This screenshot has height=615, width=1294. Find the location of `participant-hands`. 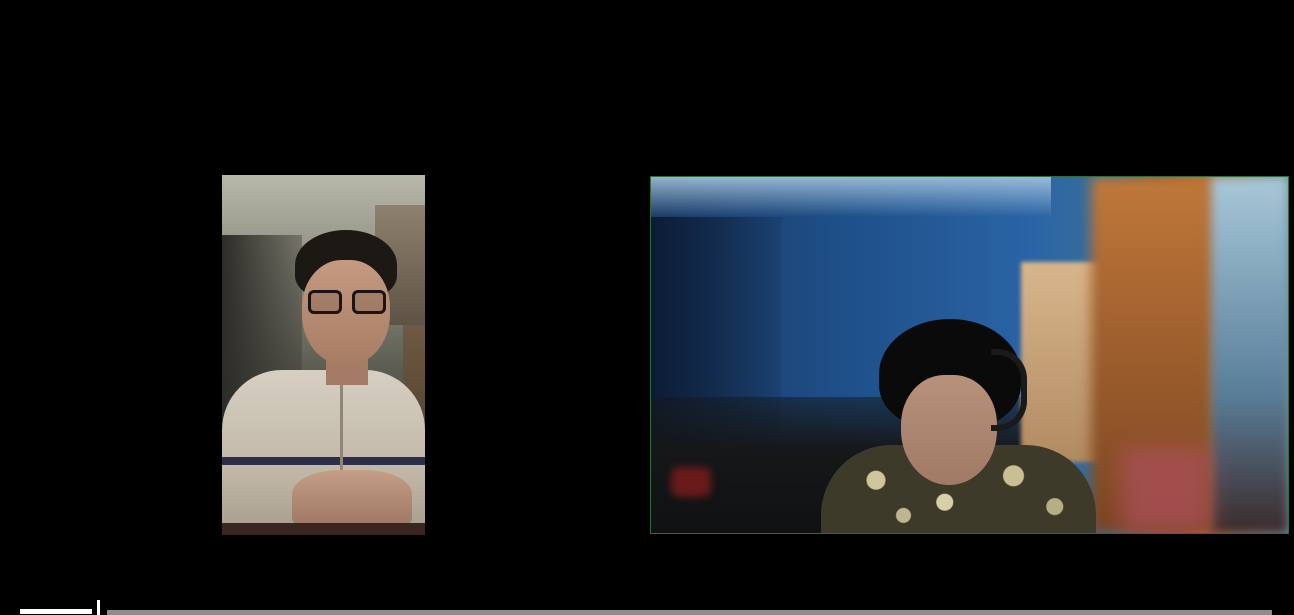

participant-hands is located at coordinates (352, 500).